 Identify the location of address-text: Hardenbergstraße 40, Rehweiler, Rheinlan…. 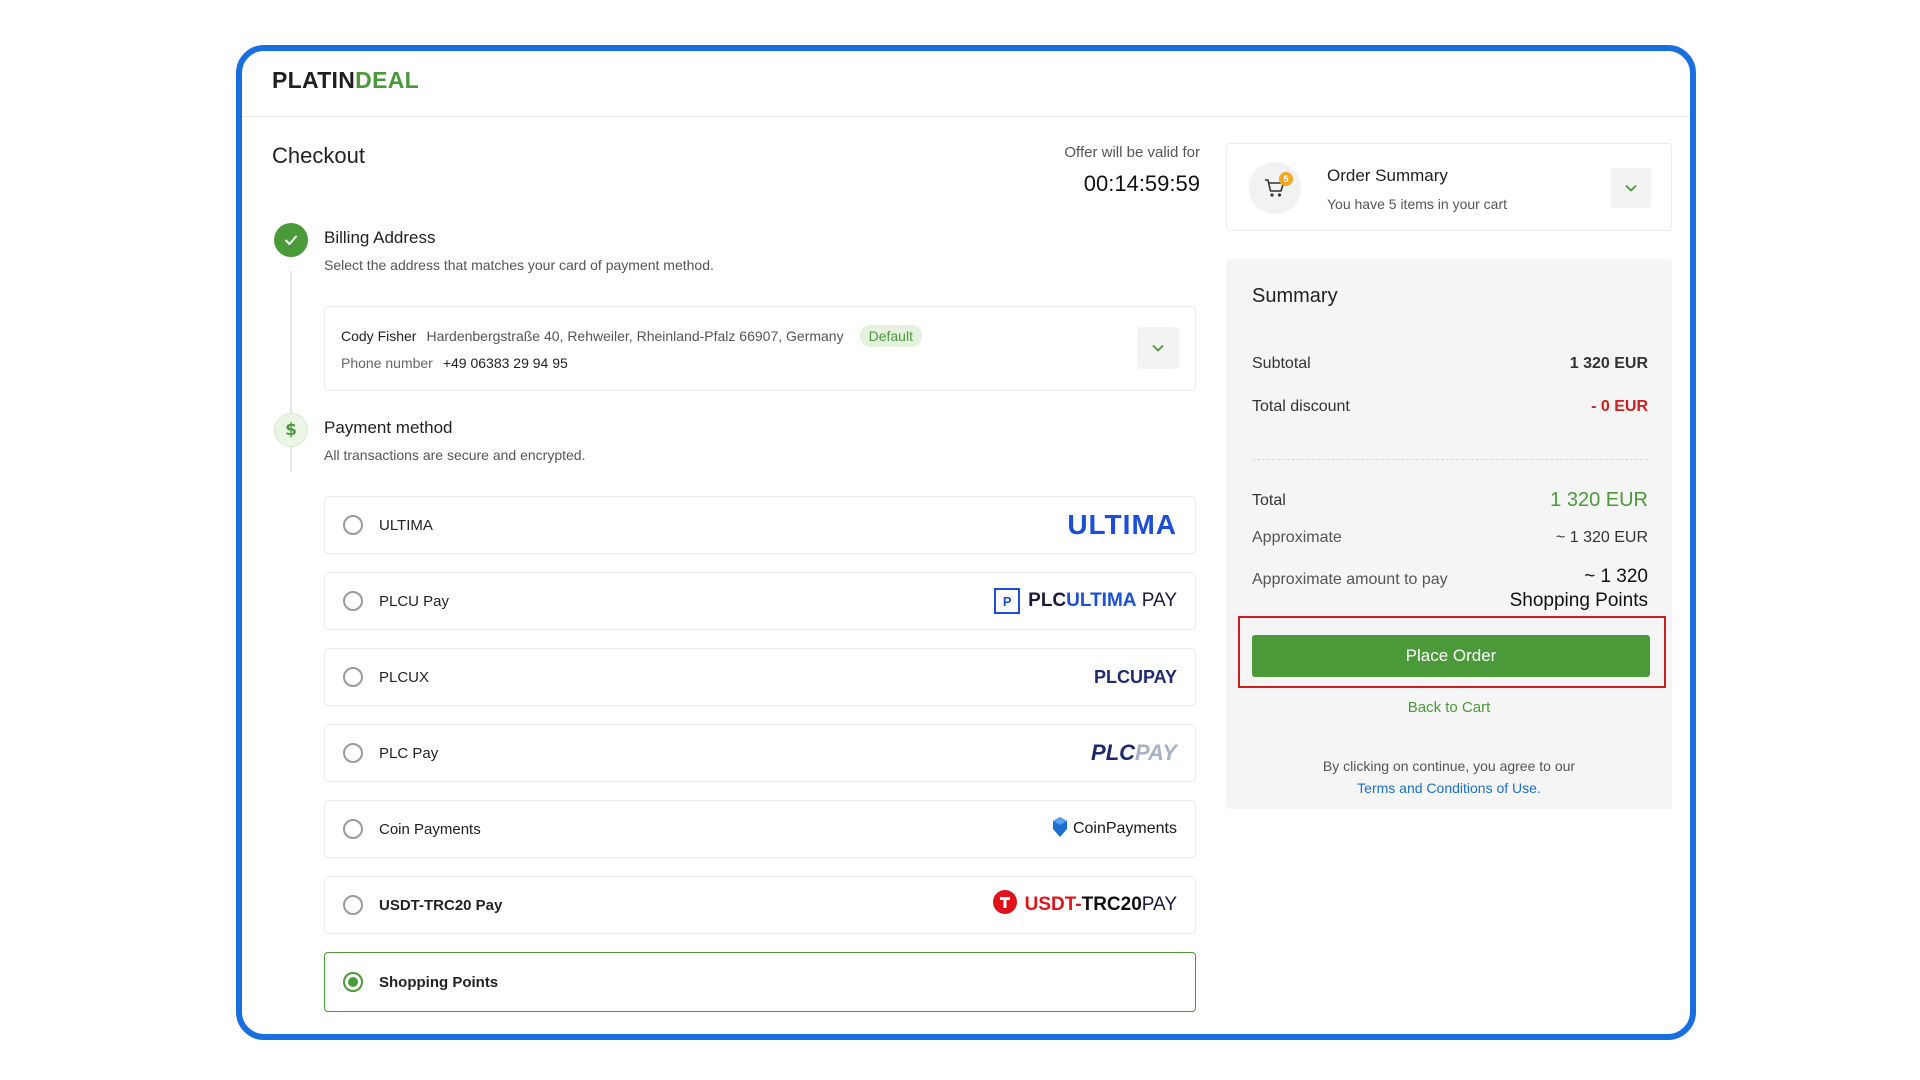
(635, 336).